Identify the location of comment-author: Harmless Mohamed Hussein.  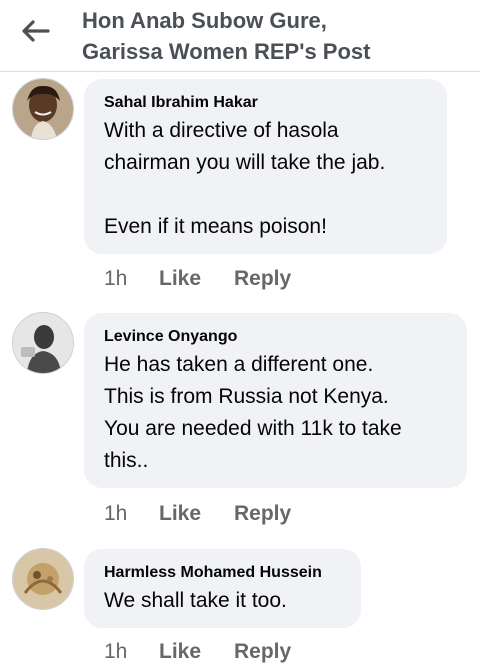
(222, 573).